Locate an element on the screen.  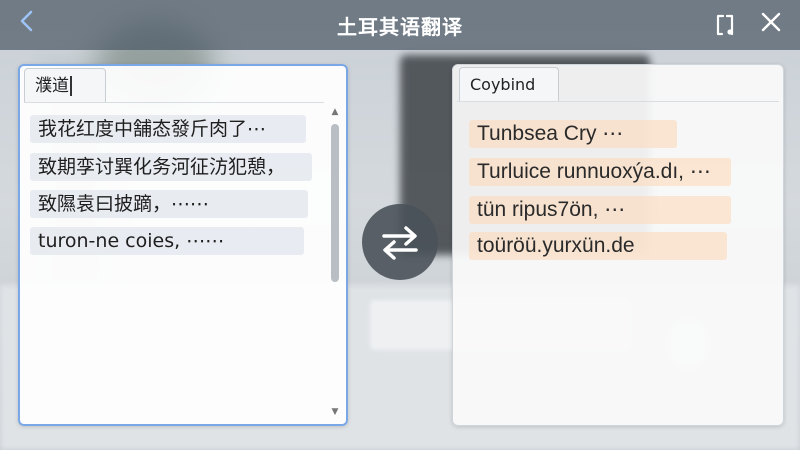
close-button is located at coordinates (771, 25).